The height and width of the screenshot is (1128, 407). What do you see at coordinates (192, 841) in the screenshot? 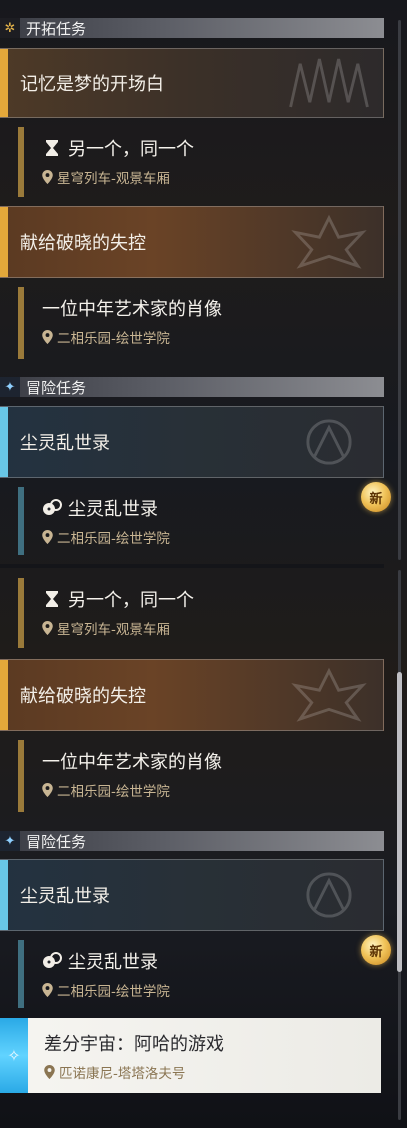
I see `section-header-adventure-2: ✦ 冒险任务` at bounding box center [192, 841].